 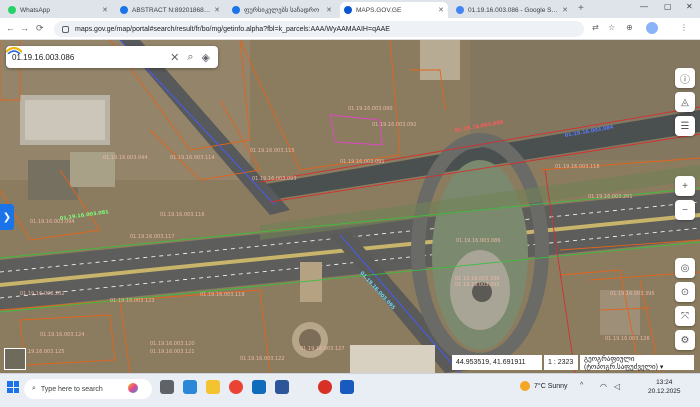 What do you see at coordinates (668, 6) in the screenshot?
I see `maximize-button: ▢` at bounding box center [668, 6].